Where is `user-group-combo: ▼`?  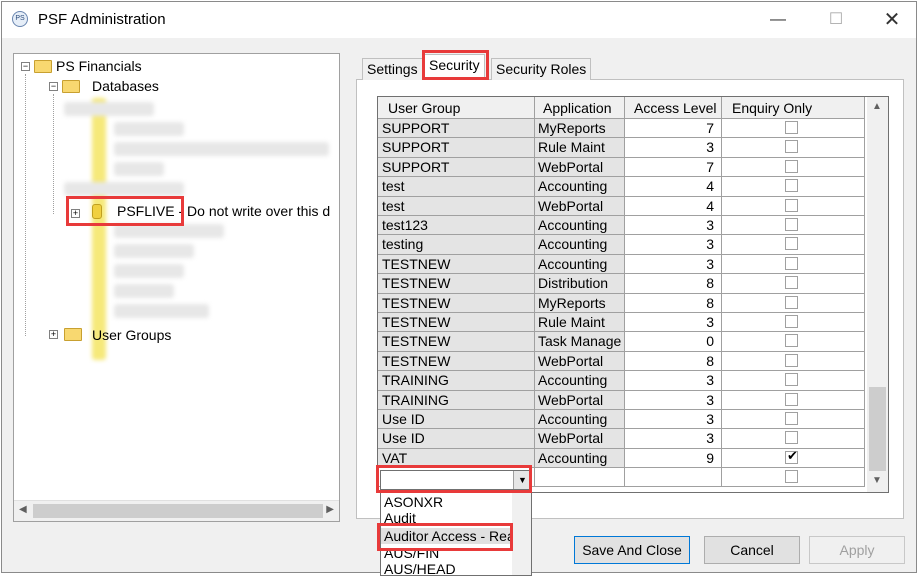 user-group-combo: ▼ is located at coordinates (456, 480).